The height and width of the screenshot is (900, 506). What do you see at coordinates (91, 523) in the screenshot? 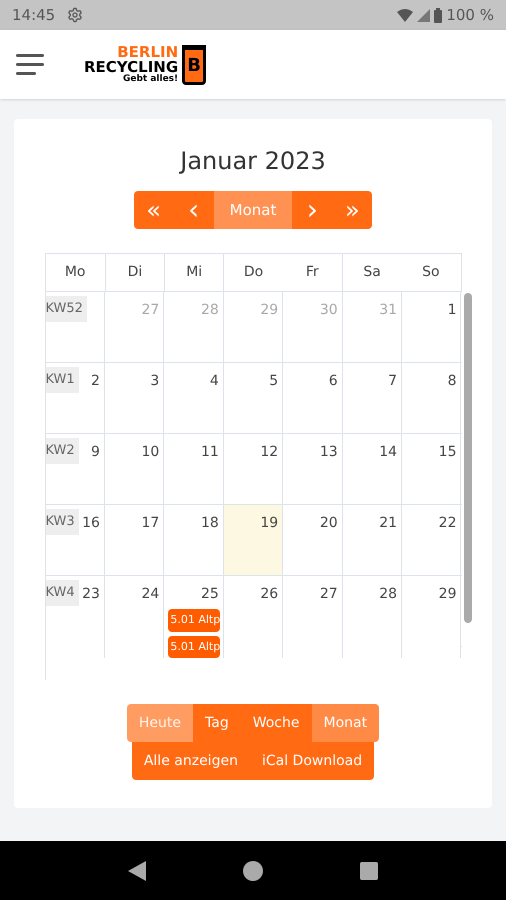
I see `day-number: 16` at bounding box center [91, 523].